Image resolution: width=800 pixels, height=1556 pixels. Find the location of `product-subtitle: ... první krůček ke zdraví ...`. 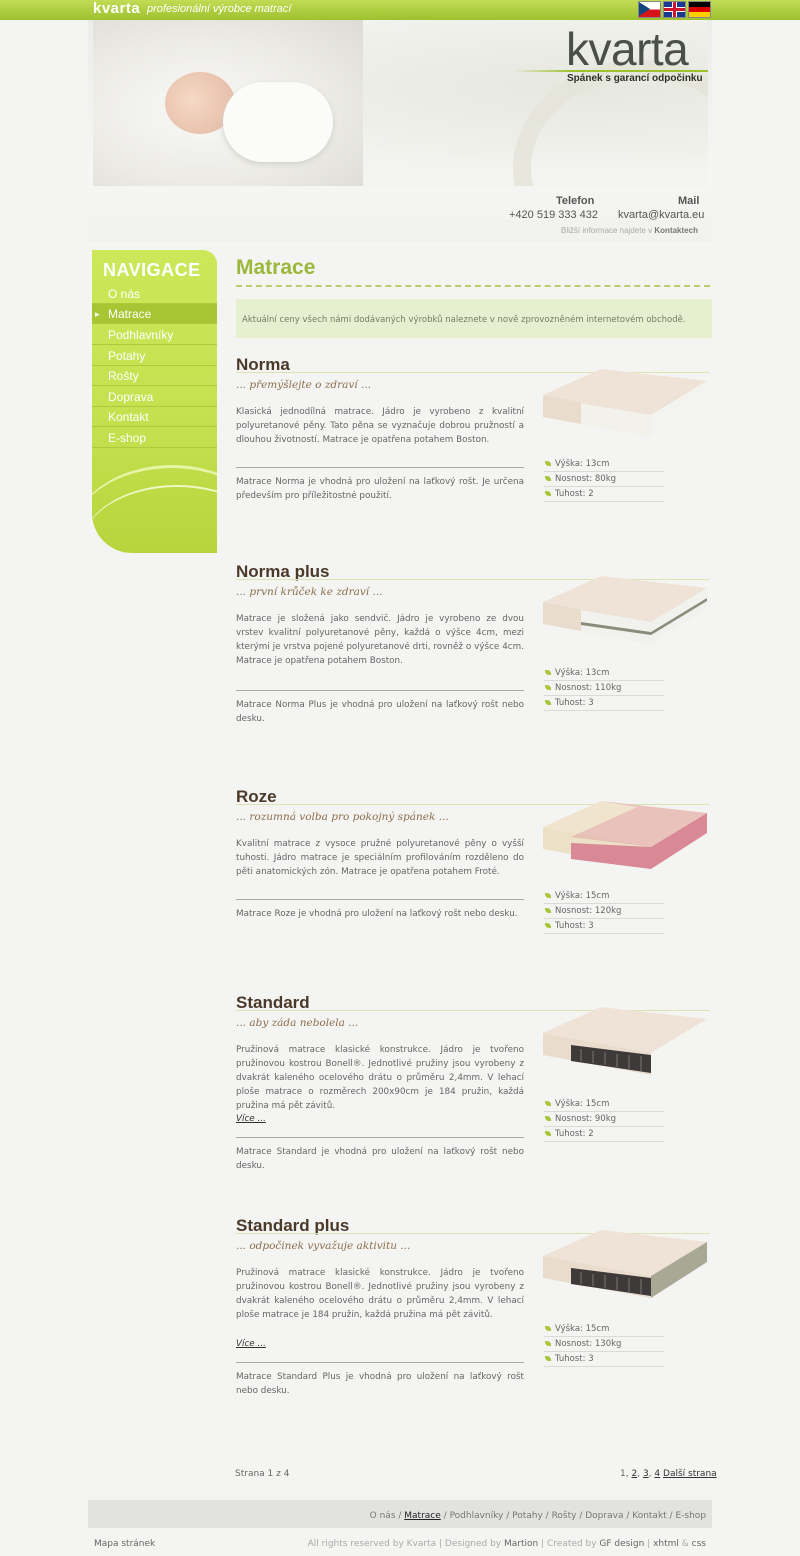

product-subtitle: ... první krůček ke zdraví ... is located at coordinates (309, 592).